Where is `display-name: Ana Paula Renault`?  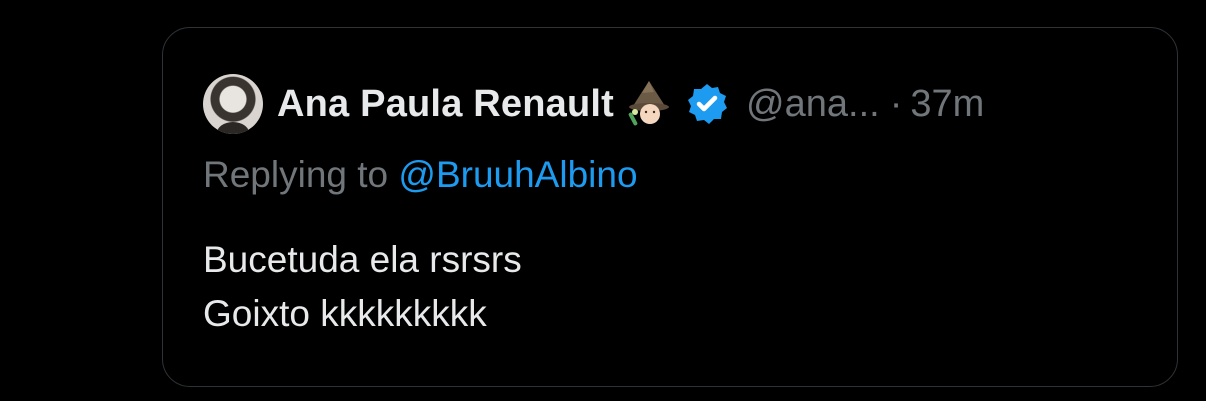
display-name: Ana Paula Renault is located at coordinates (445, 104).